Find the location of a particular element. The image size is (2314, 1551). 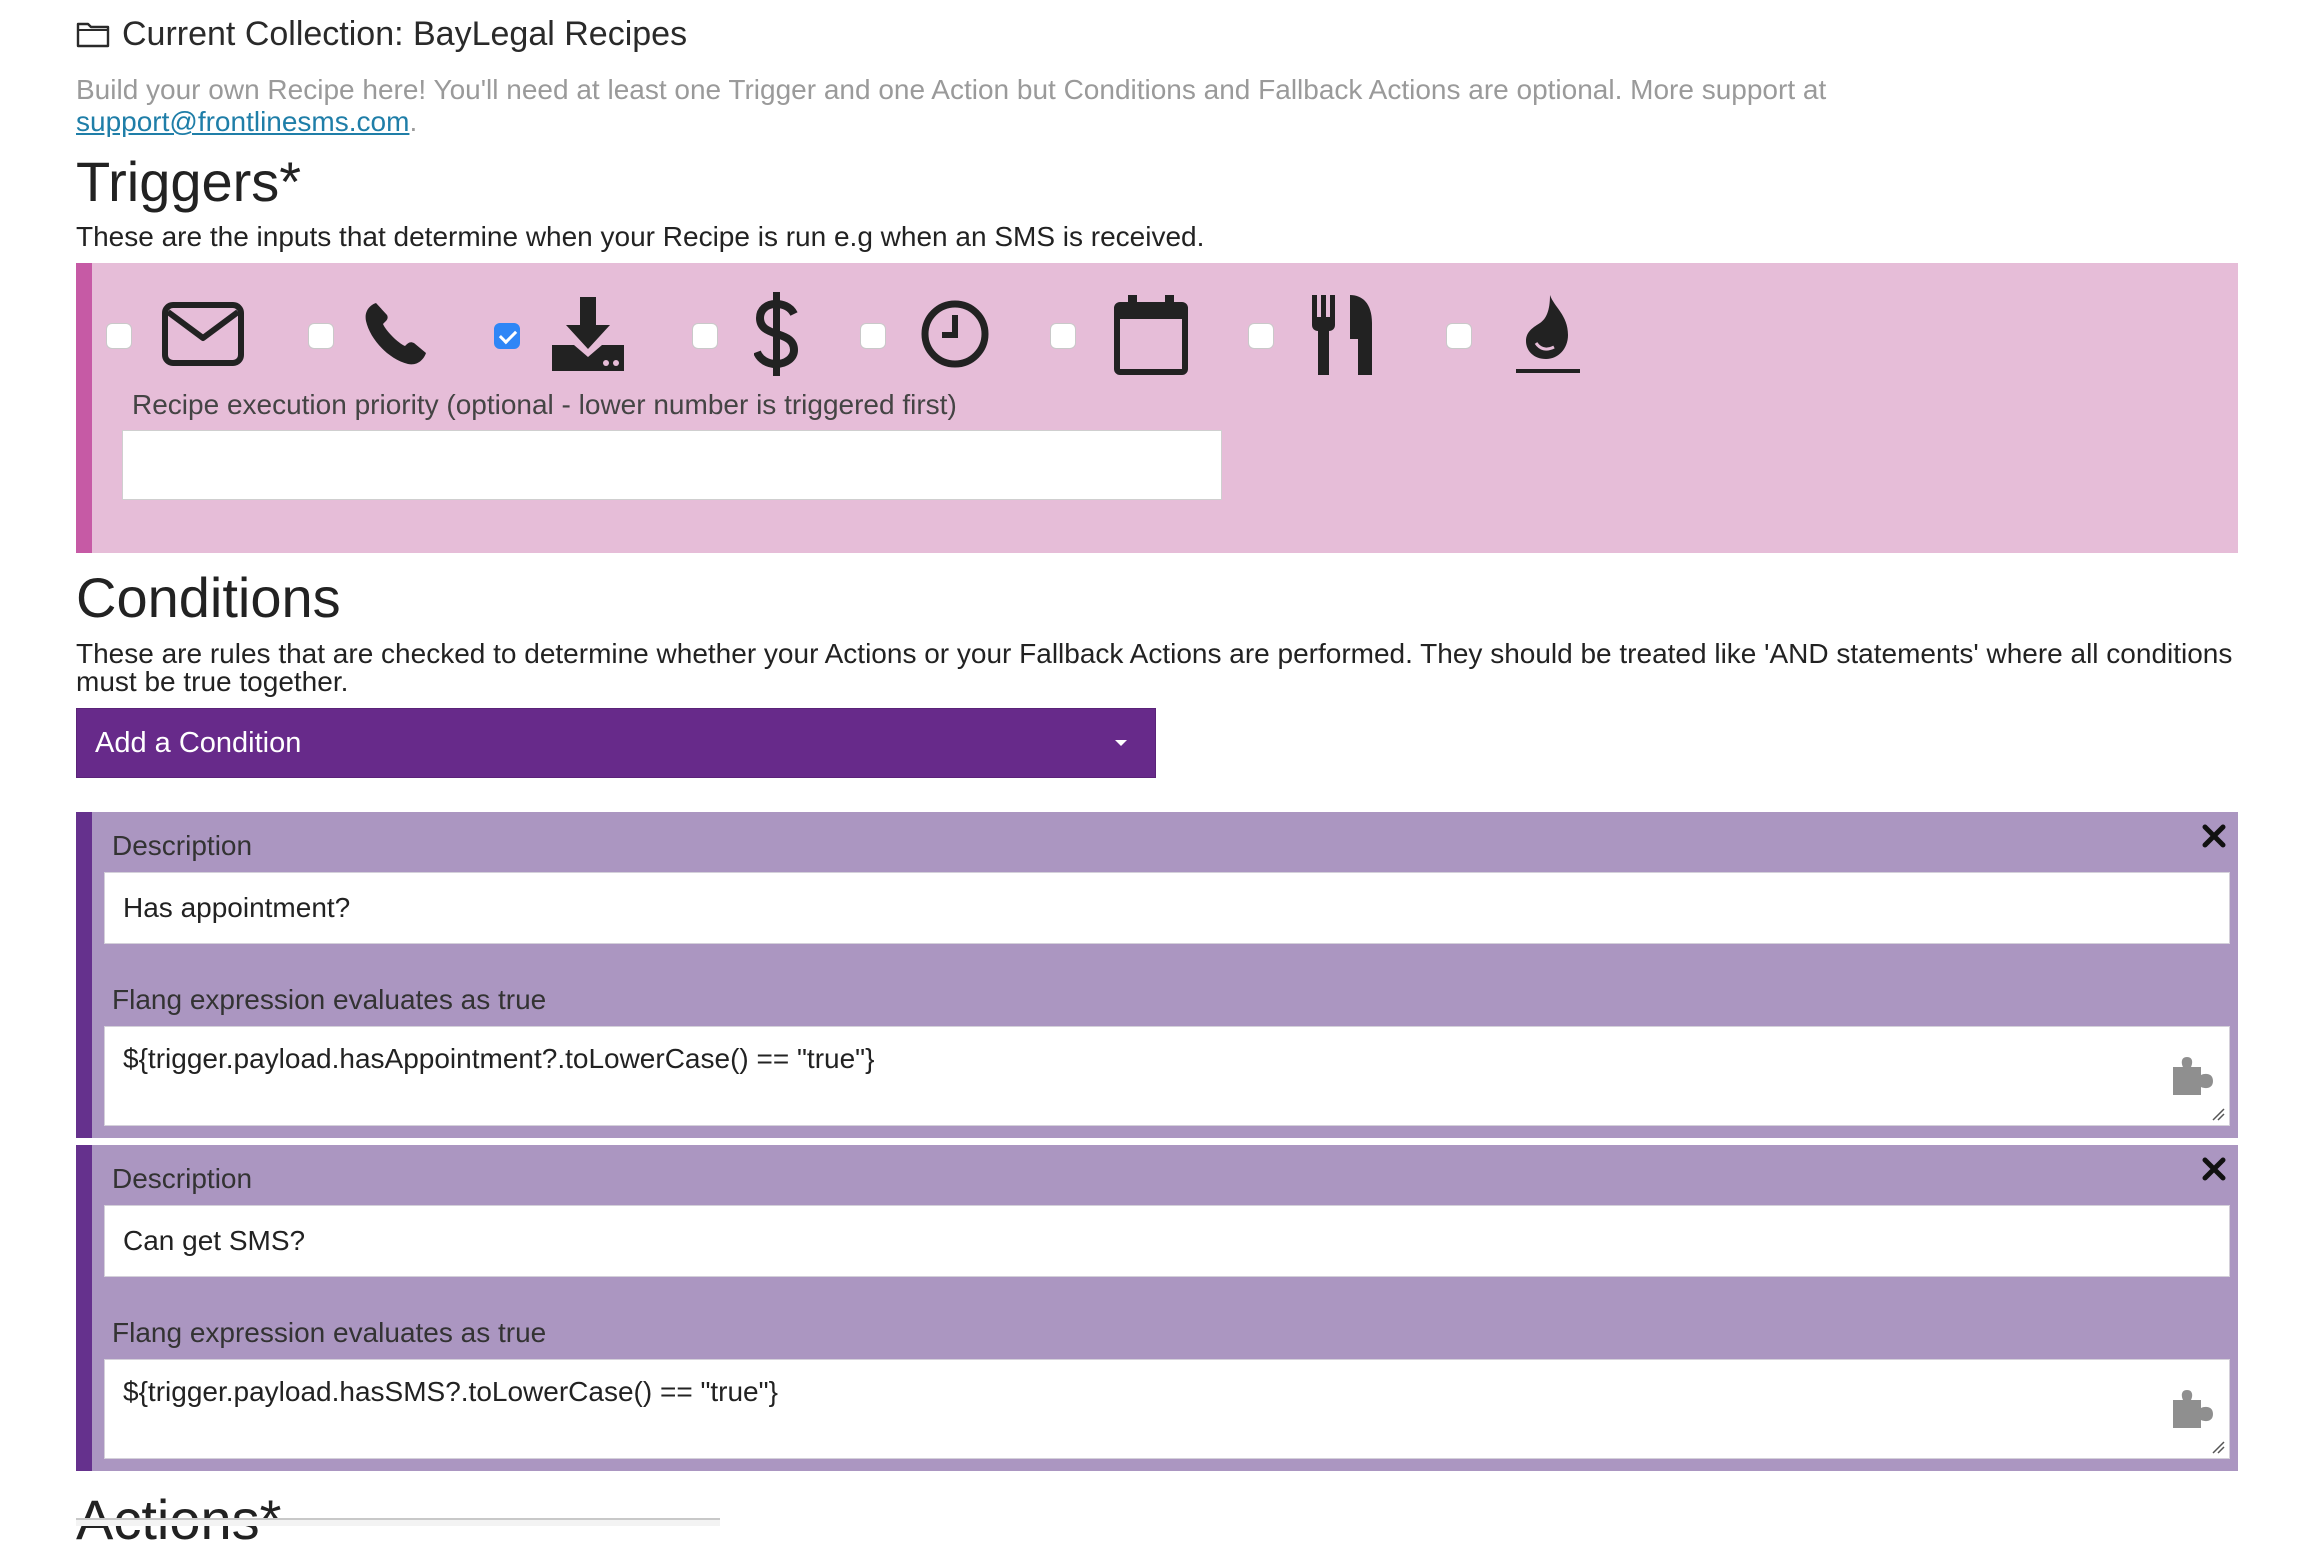

trigger-calendar is located at coordinates (1119, 336).